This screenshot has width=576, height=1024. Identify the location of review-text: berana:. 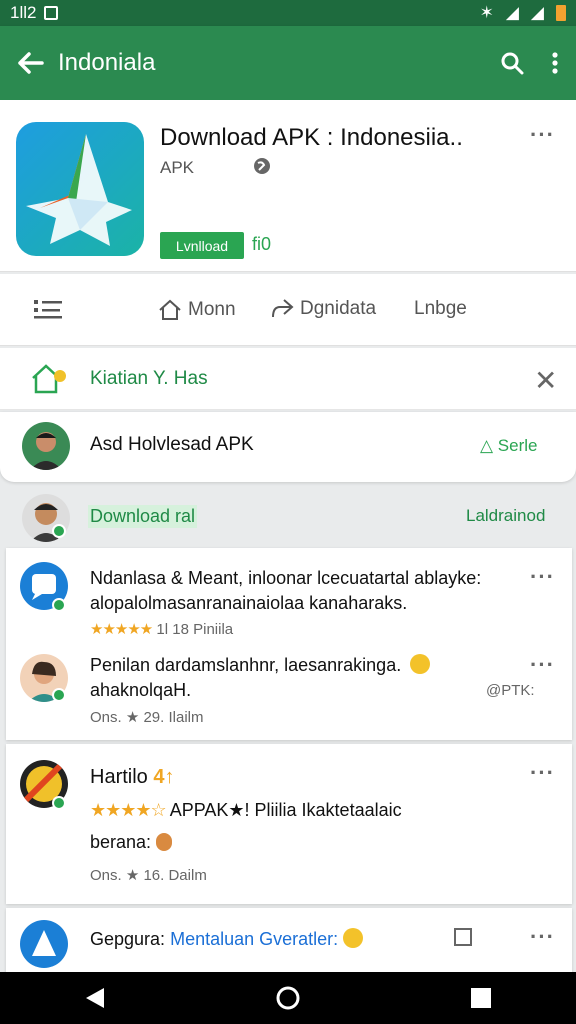
(121, 842).